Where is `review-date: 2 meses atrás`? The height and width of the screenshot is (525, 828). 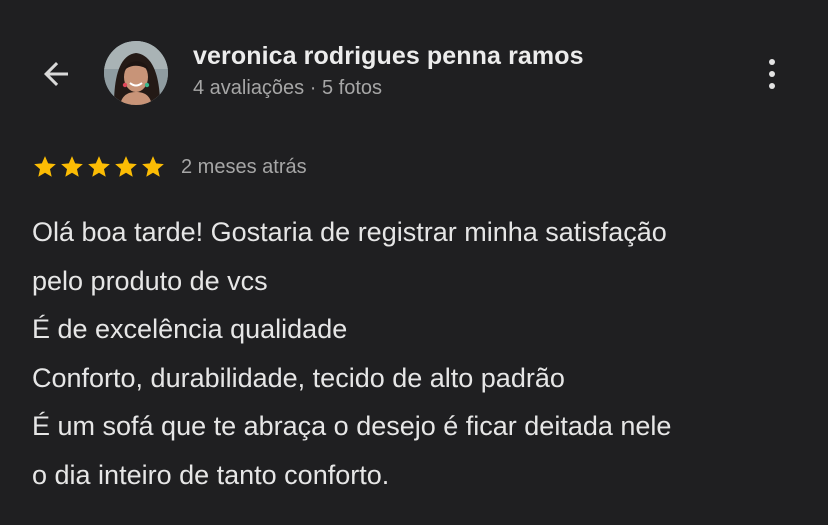 review-date: 2 meses atrás is located at coordinates (244, 166).